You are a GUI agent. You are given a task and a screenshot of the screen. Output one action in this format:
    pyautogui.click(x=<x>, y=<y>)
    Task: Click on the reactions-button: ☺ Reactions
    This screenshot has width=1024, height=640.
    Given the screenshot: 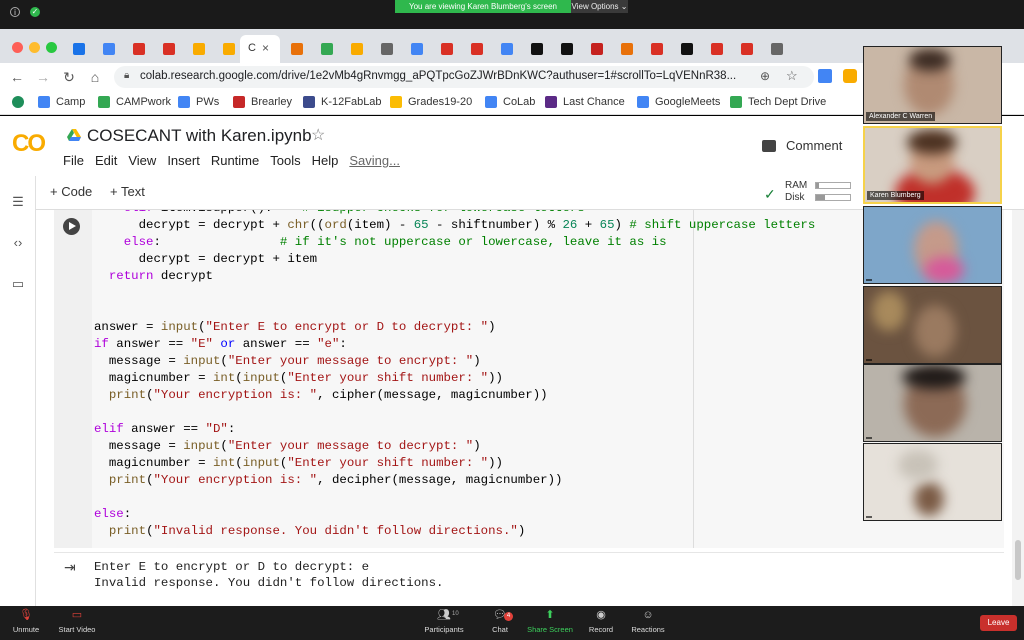 What is the action you would take?
    pyautogui.click(x=648, y=621)
    